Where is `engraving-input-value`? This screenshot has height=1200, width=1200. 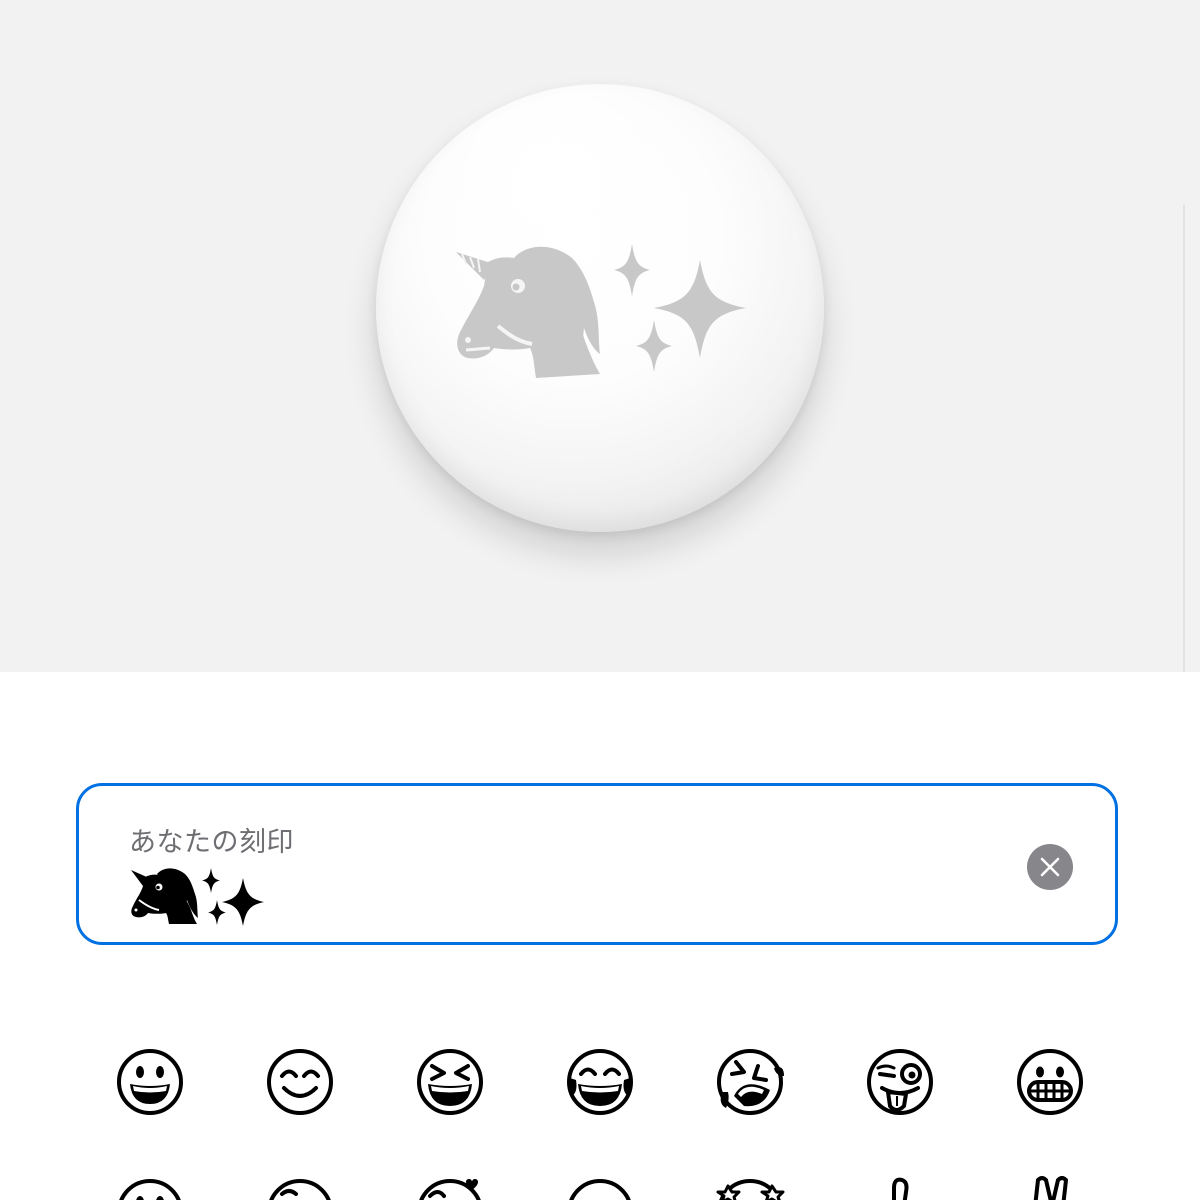 engraving-input-value is located at coordinates (199, 896).